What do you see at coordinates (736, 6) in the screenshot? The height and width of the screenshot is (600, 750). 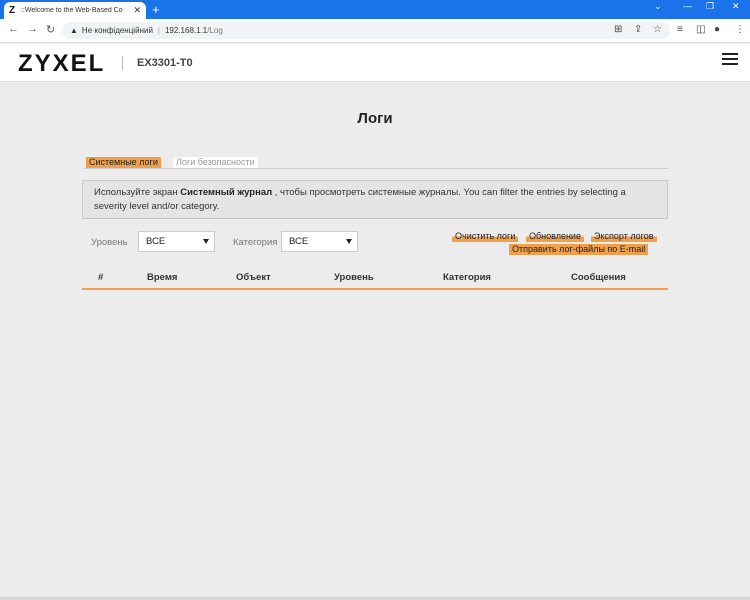 I see `window-close-icon: ✕` at bounding box center [736, 6].